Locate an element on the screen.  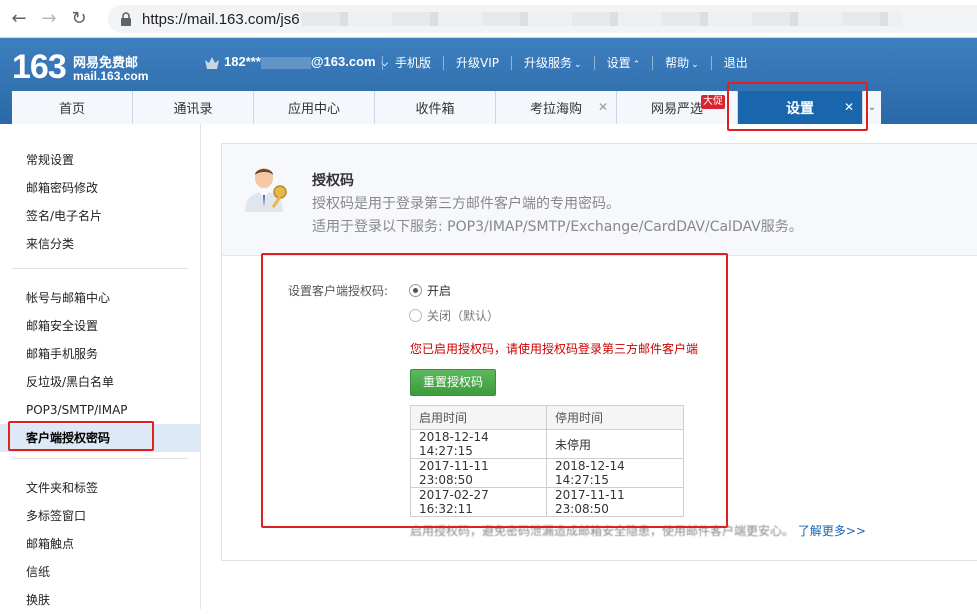
sidebar-item-pop3: POP3/SMTP/IMAP is located at coordinates (100, 410).